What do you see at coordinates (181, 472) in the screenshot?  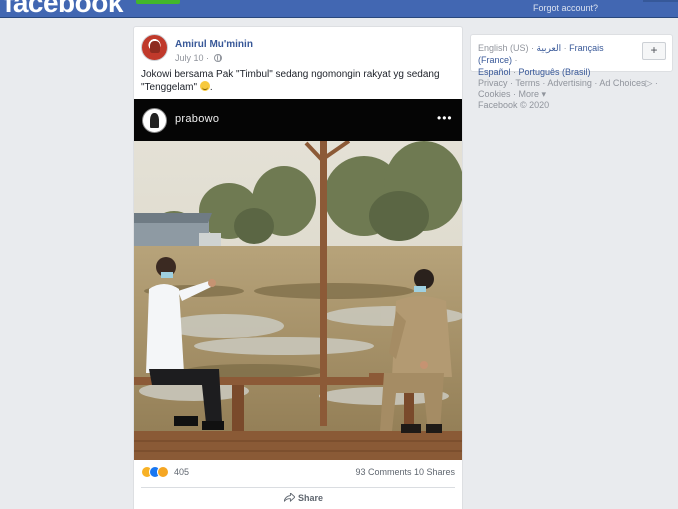 I see `reaction-count: 405` at bounding box center [181, 472].